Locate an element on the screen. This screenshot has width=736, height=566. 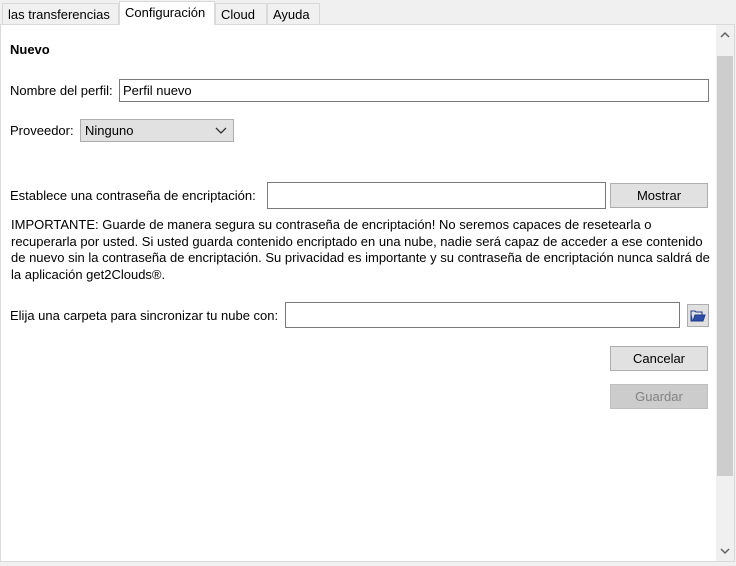
profile-name-input is located at coordinates (414, 90).